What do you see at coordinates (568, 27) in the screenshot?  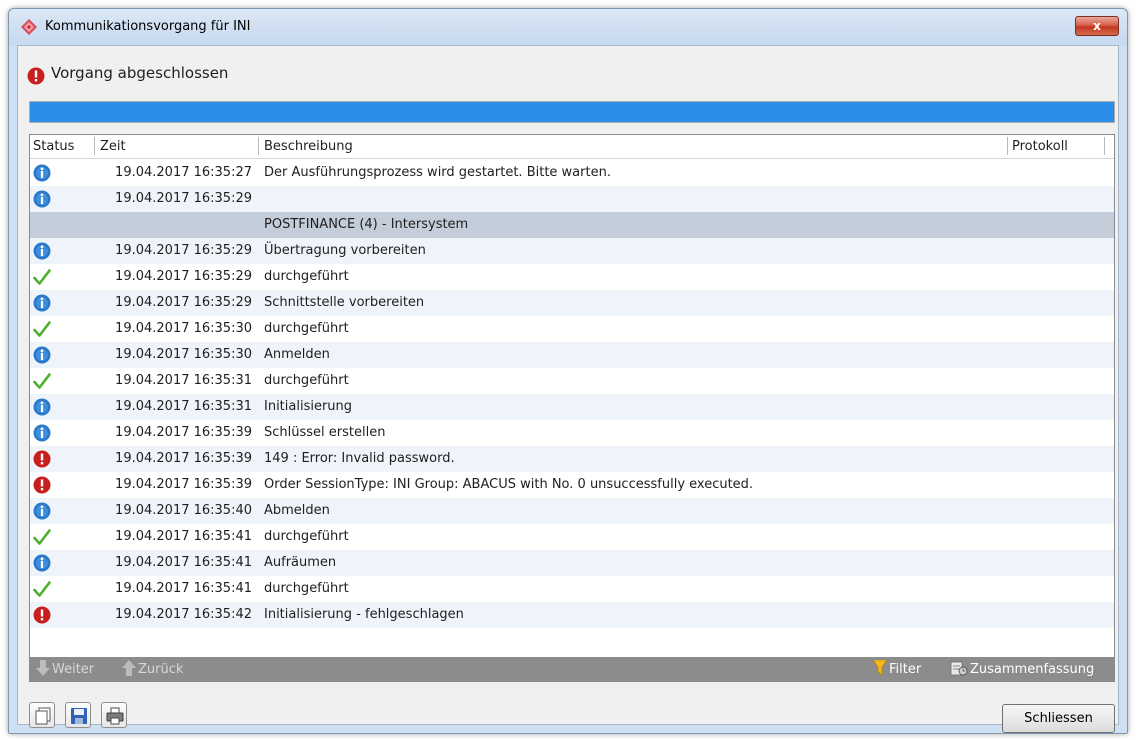 I see `title-bar: Kommunikationsvorgang für INI x` at bounding box center [568, 27].